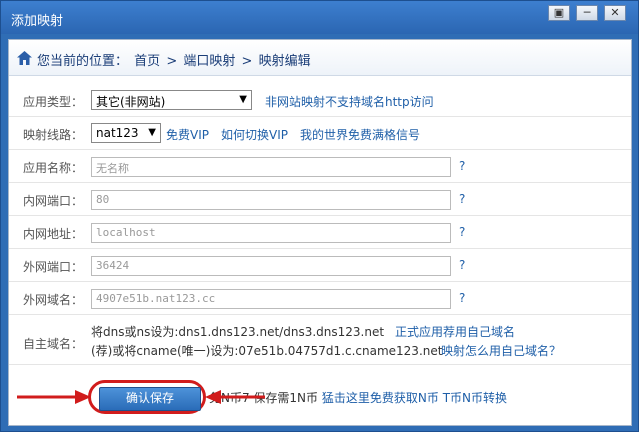 The height and width of the screenshot is (432, 639). What do you see at coordinates (53, 267) in the screenshot?
I see `label-wan-port: 外网端口：` at bounding box center [53, 267].